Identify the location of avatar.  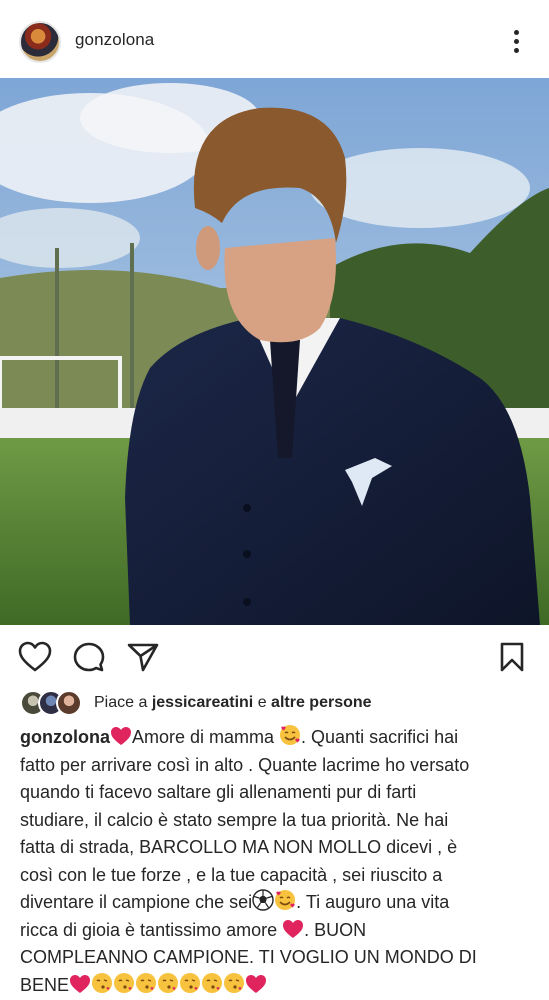
(69, 703).